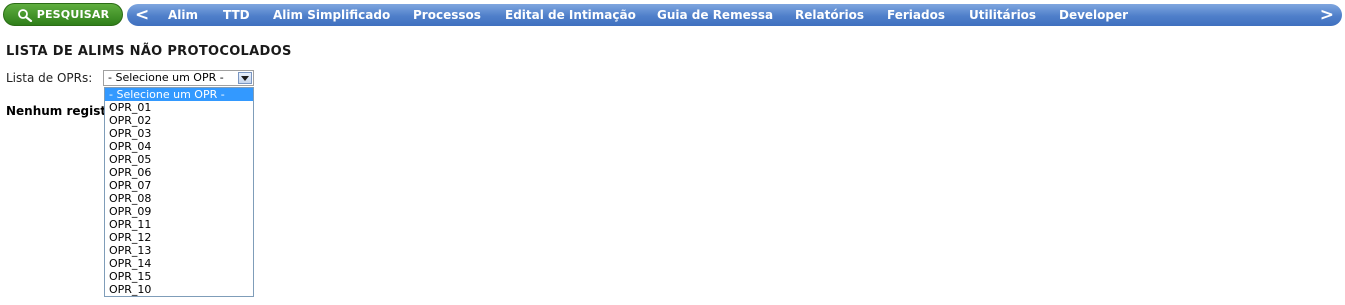  I want to click on nav-item-developer: Developer, so click(1093, 15).